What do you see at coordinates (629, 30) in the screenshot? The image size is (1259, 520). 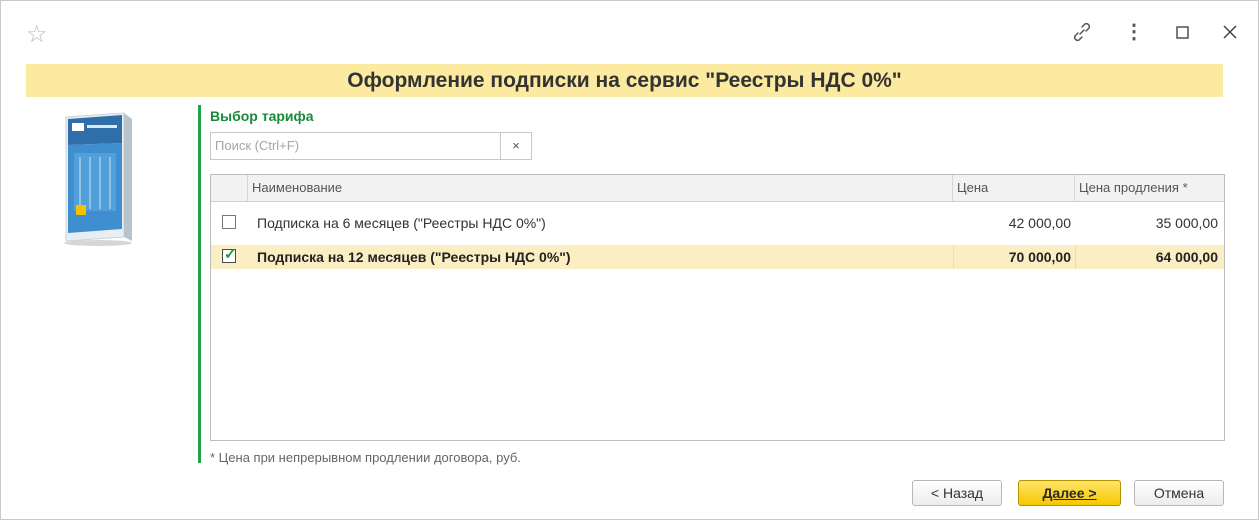 I see `title-bar: ☆ ⋮` at bounding box center [629, 30].